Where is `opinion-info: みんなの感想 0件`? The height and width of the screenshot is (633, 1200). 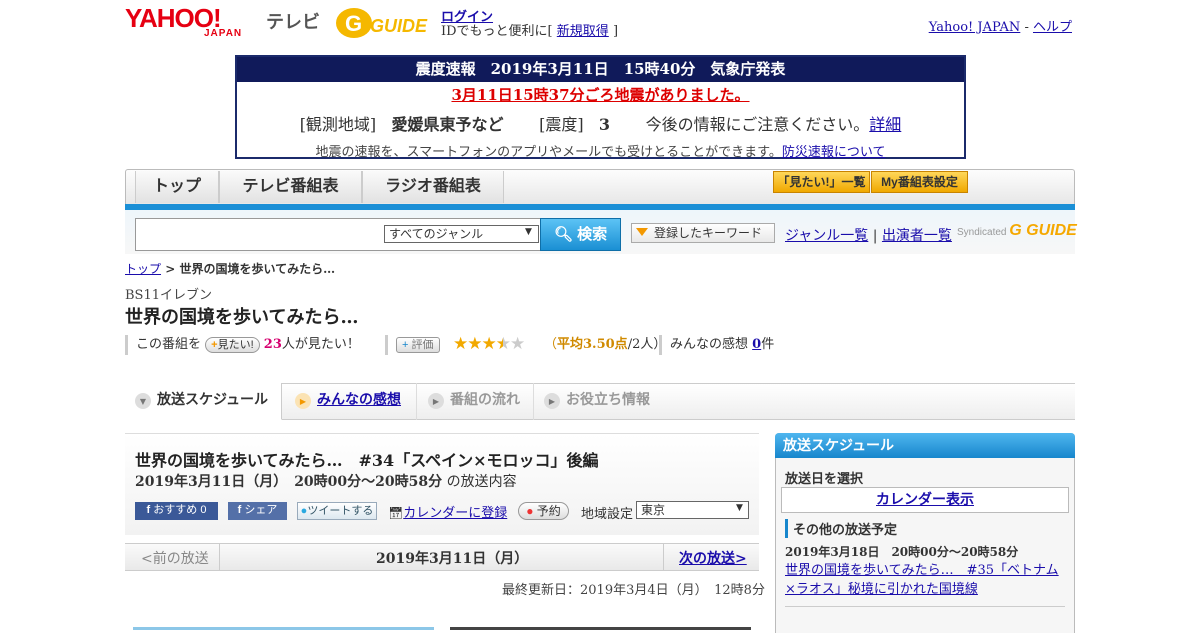
opinion-info: みんなの感想 0件 is located at coordinates (722, 345).